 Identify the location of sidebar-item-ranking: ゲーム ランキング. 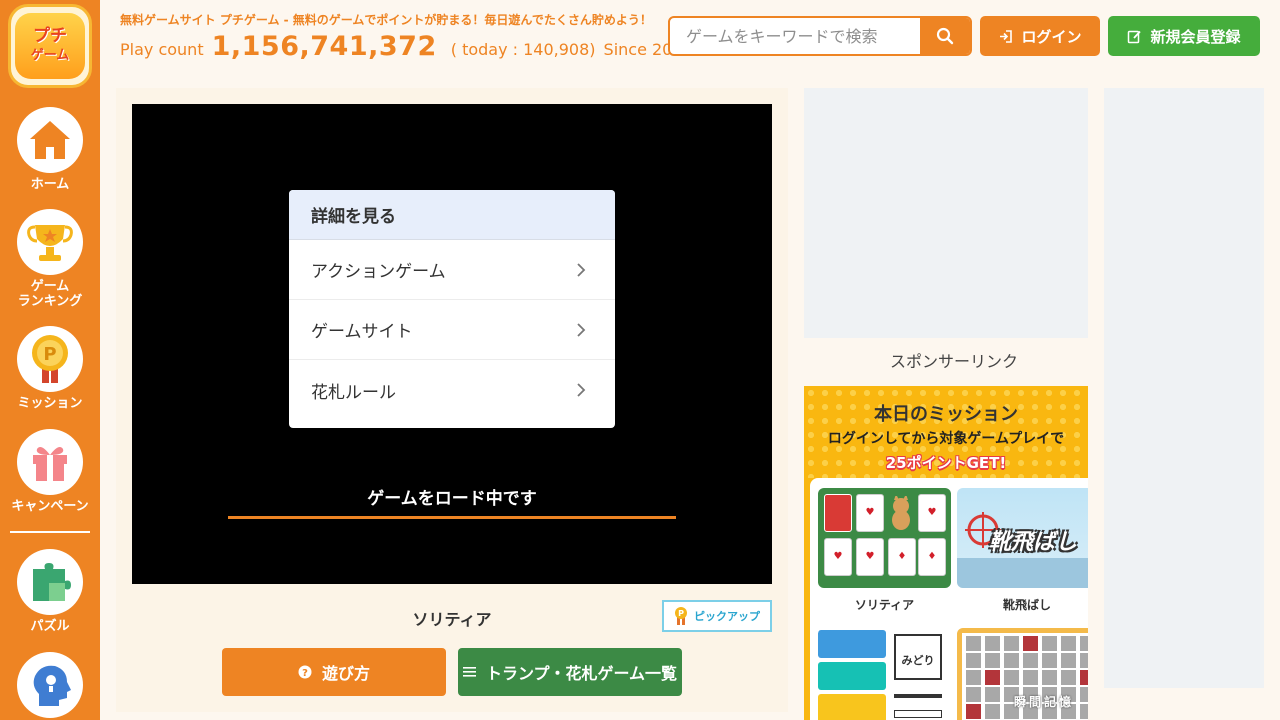
(50, 259).